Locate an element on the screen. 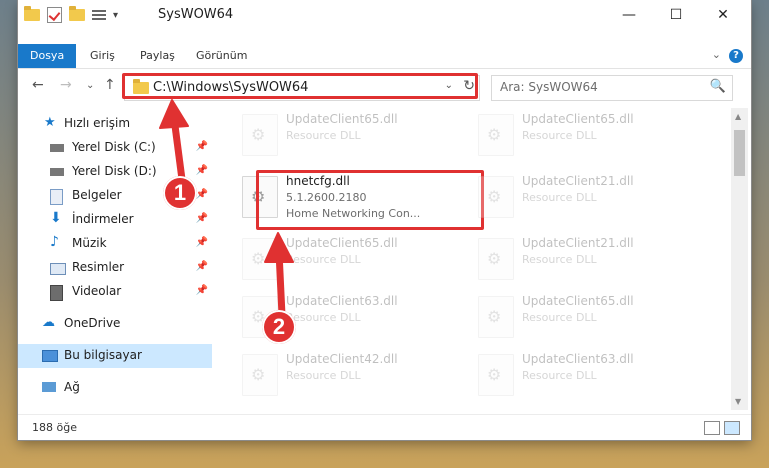 Image resolution: width=769 pixels, height=468 pixels. arrow-1-head is located at coordinates (174, 114).